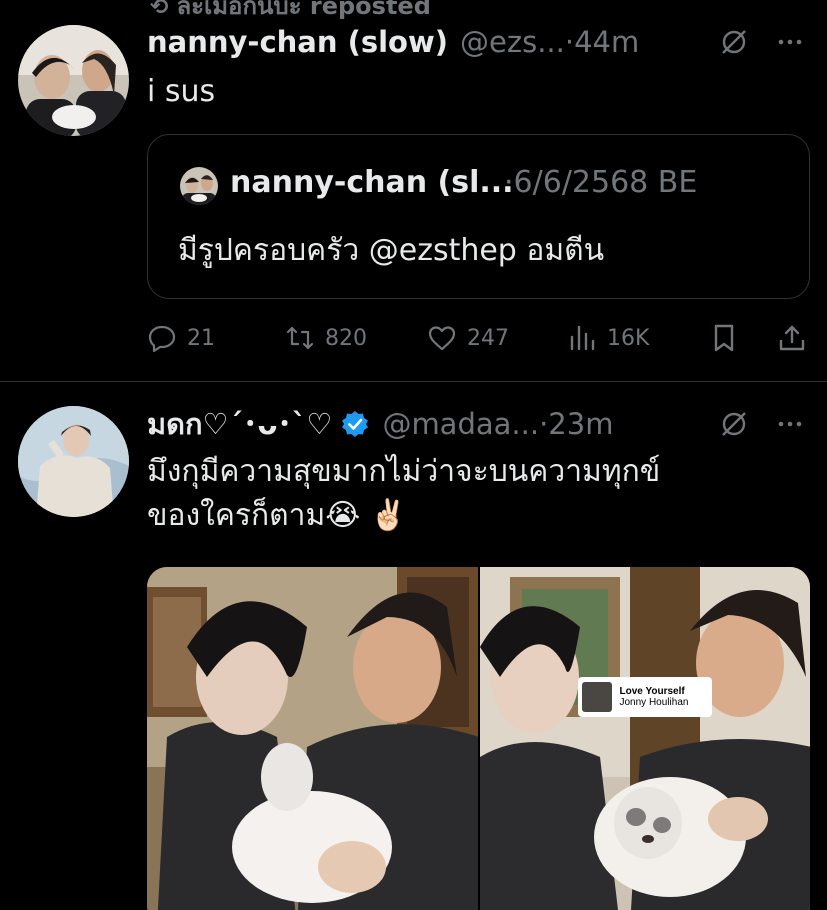 This screenshot has height=910, width=827. I want to click on views-count: 16K, so click(628, 338).